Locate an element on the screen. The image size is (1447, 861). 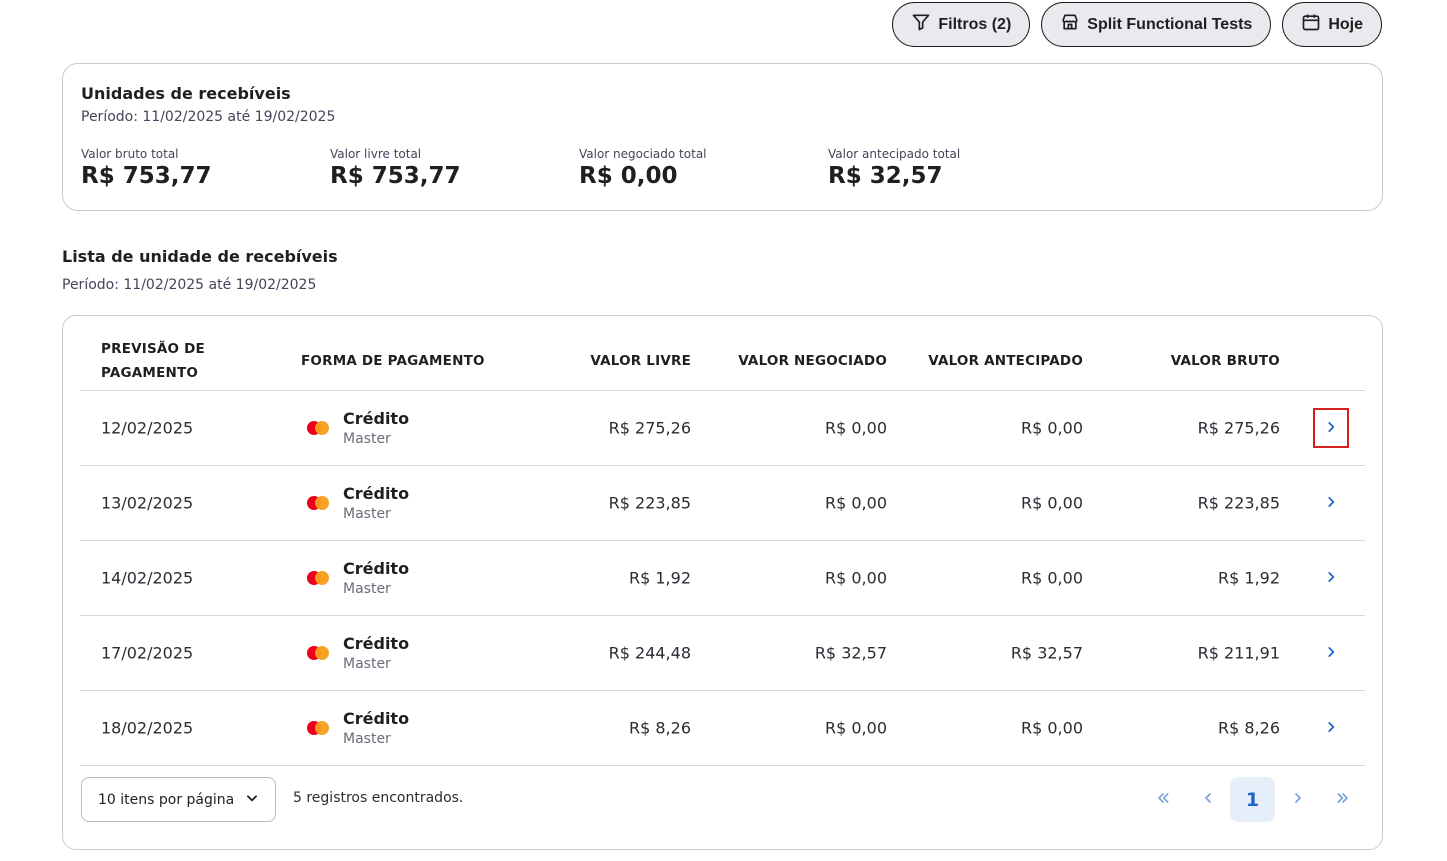
page-number-button: 1 is located at coordinates (1252, 799).